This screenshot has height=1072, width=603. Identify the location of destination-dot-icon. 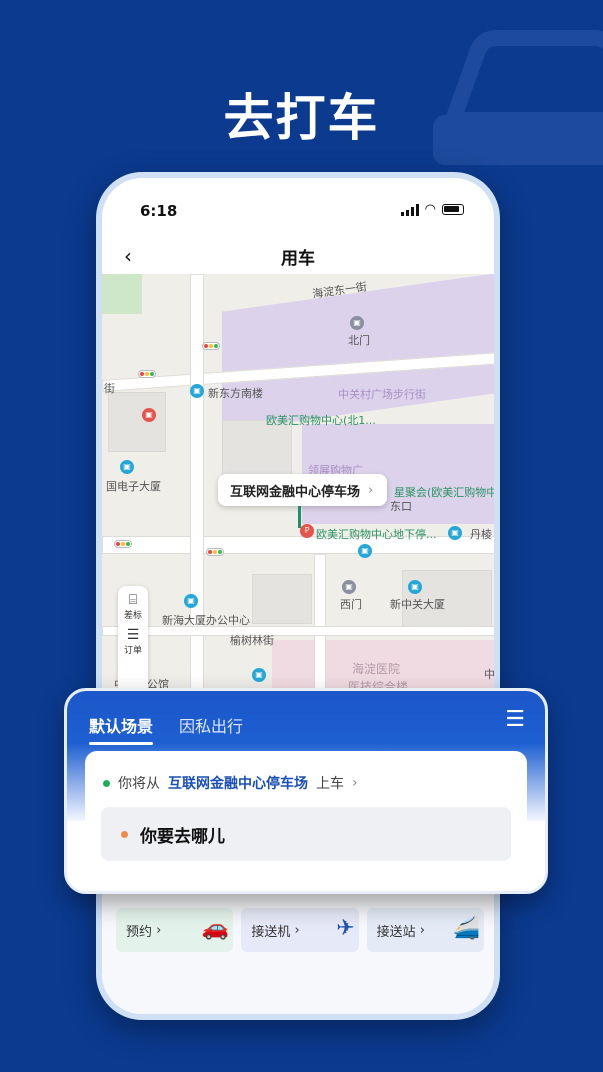
(124, 834).